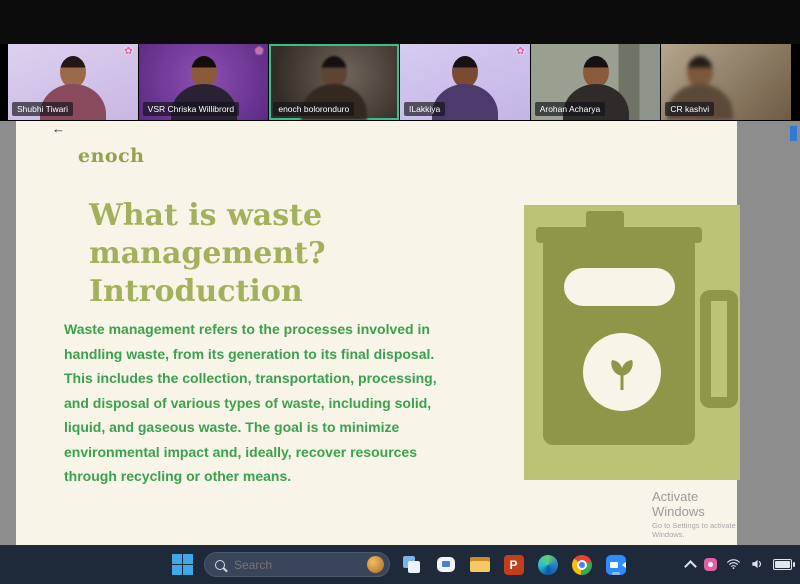 Image resolution: width=800 pixels, height=584 pixels. What do you see at coordinates (595, 82) in the screenshot?
I see `participant-tile: Arohan Acharya` at bounding box center [595, 82].